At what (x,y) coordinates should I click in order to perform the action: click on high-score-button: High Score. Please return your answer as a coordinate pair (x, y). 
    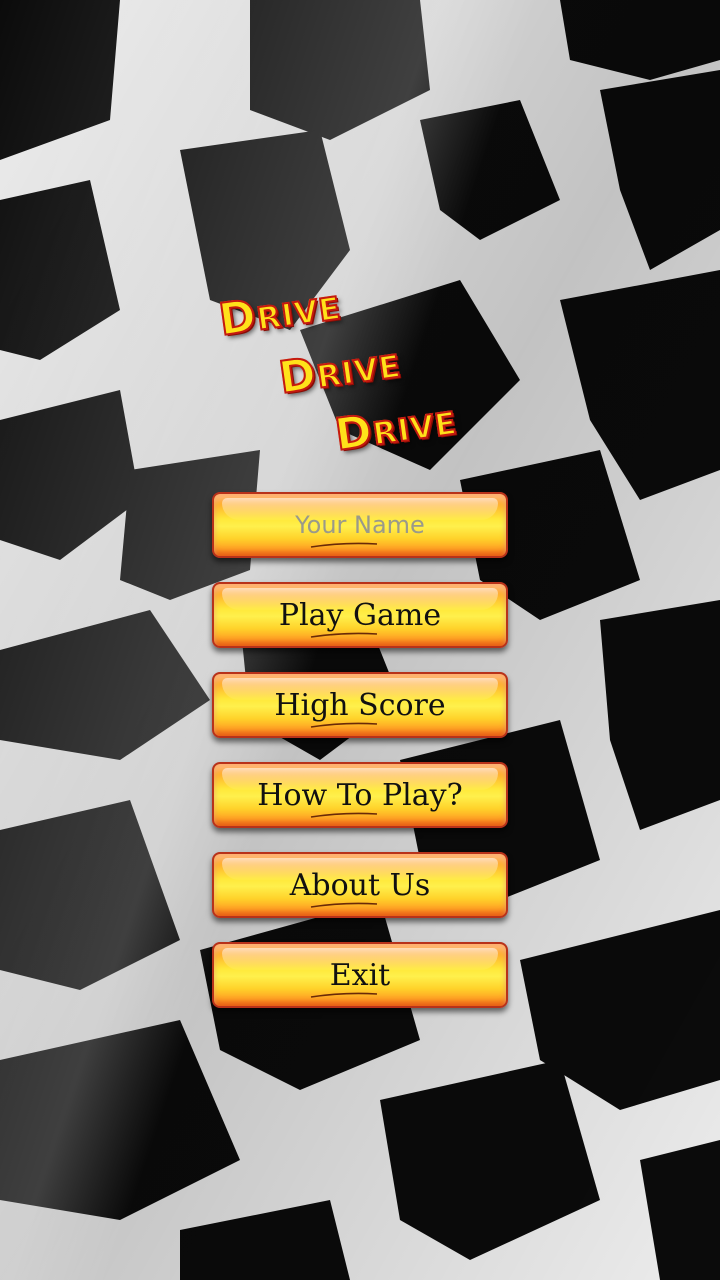
    Looking at the image, I should click on (360, 705).